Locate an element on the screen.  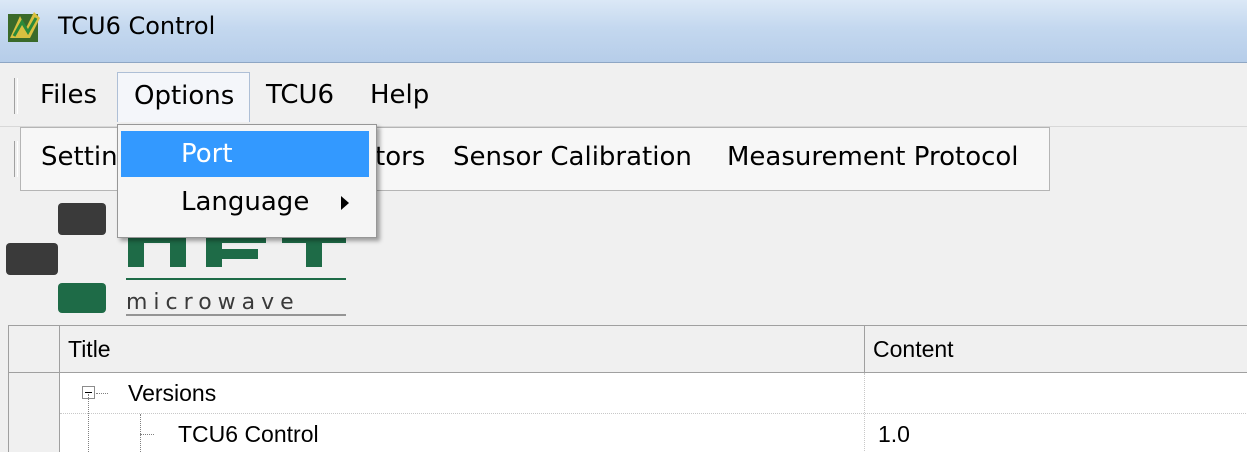
logo-text: microwave is located at coordinates (213, 302).